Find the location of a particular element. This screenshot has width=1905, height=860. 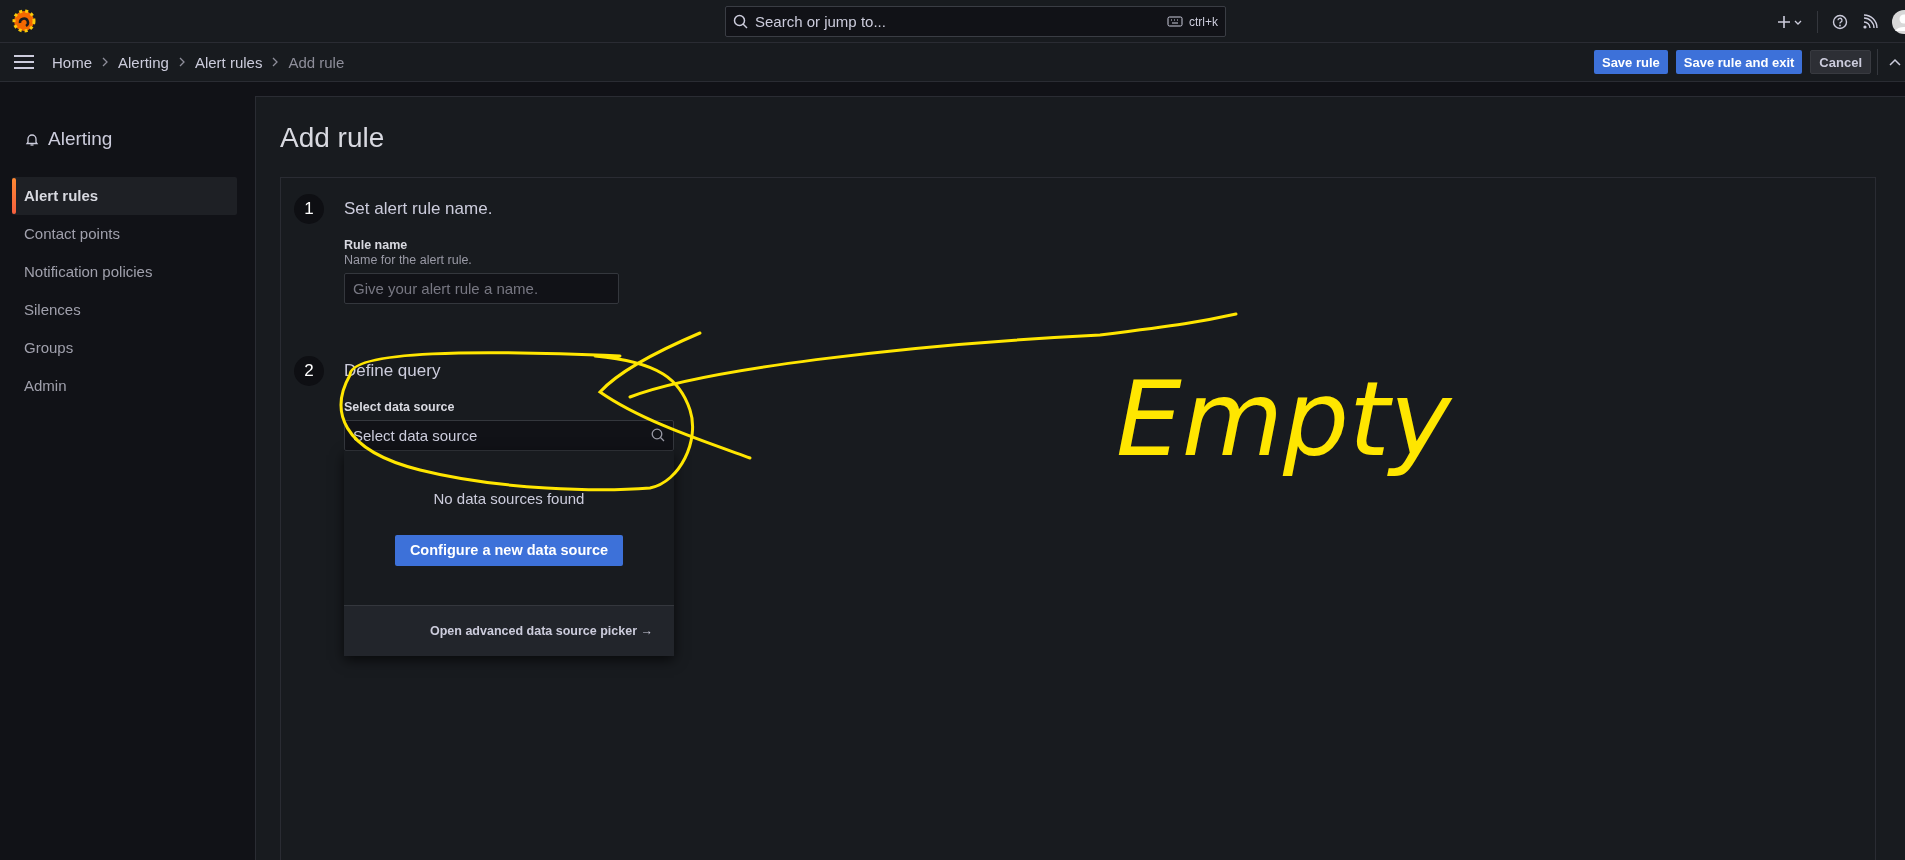

breadcrumb-link: Alert rules is located at coordinates (228, 62).